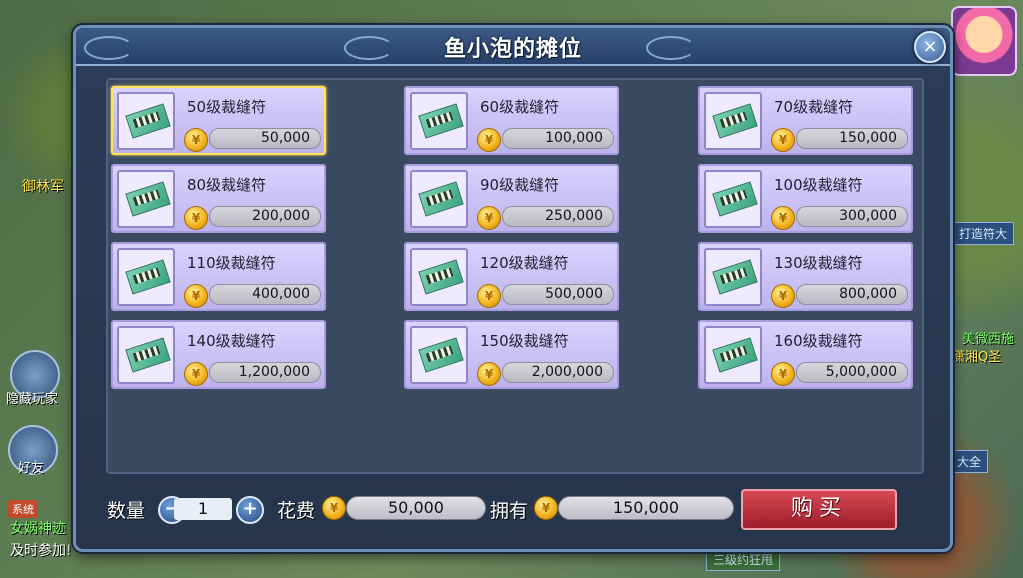  I want to click on quantity-input: 1, so click(203, 509).